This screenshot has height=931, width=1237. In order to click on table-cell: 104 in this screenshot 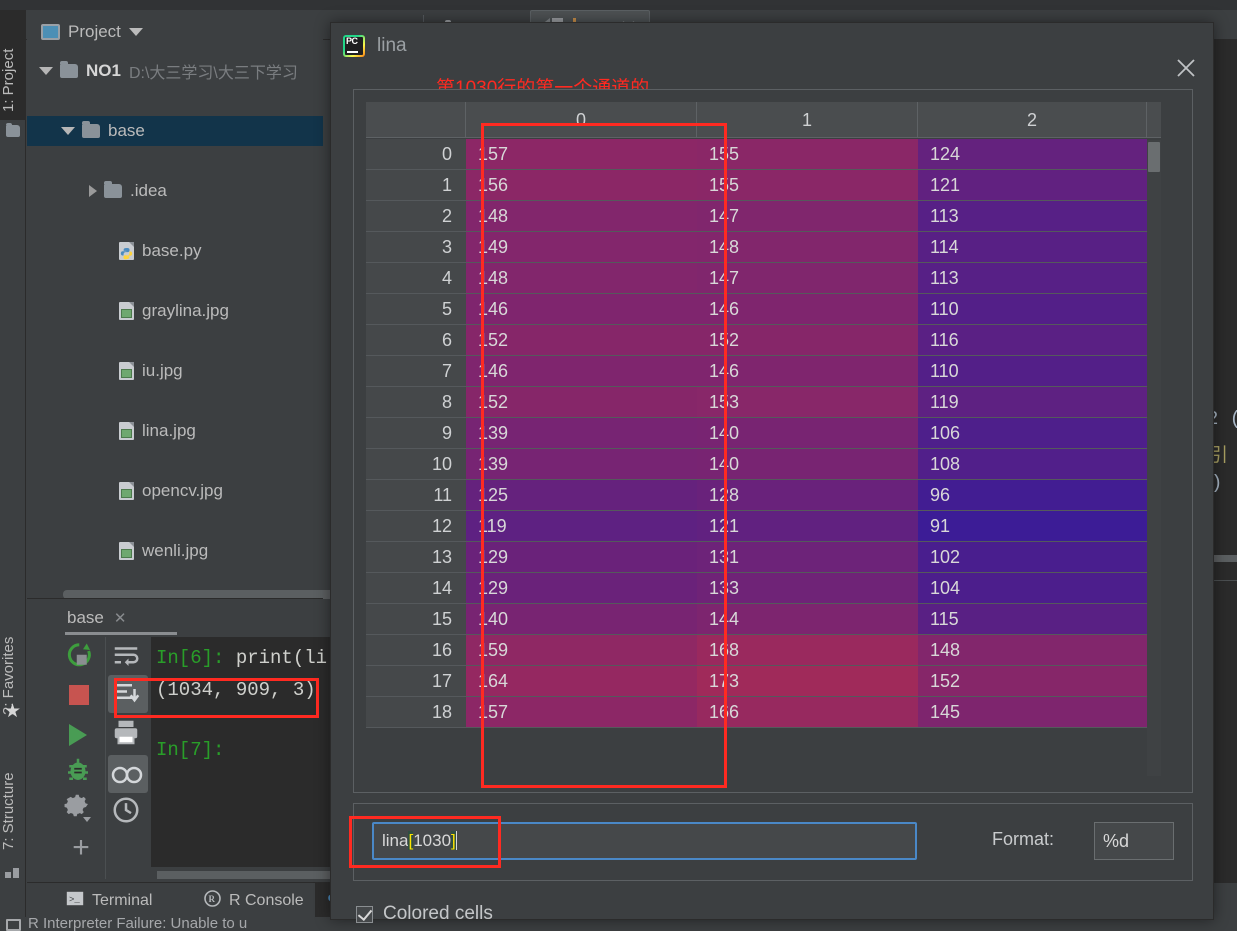, I will do `click(1032, 588)`.